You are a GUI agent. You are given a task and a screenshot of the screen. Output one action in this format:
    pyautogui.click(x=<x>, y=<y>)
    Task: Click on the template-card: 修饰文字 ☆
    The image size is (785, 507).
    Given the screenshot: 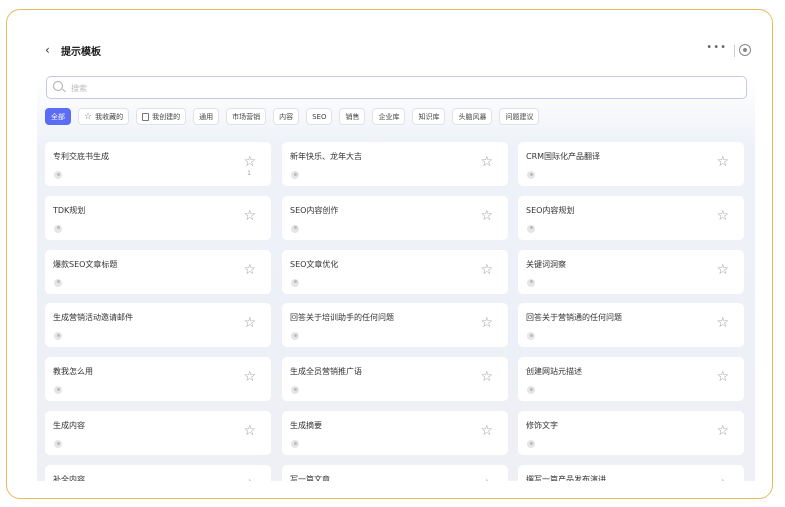 What is the action you would take?
    pyautogui.click(x=631, y=433)
    